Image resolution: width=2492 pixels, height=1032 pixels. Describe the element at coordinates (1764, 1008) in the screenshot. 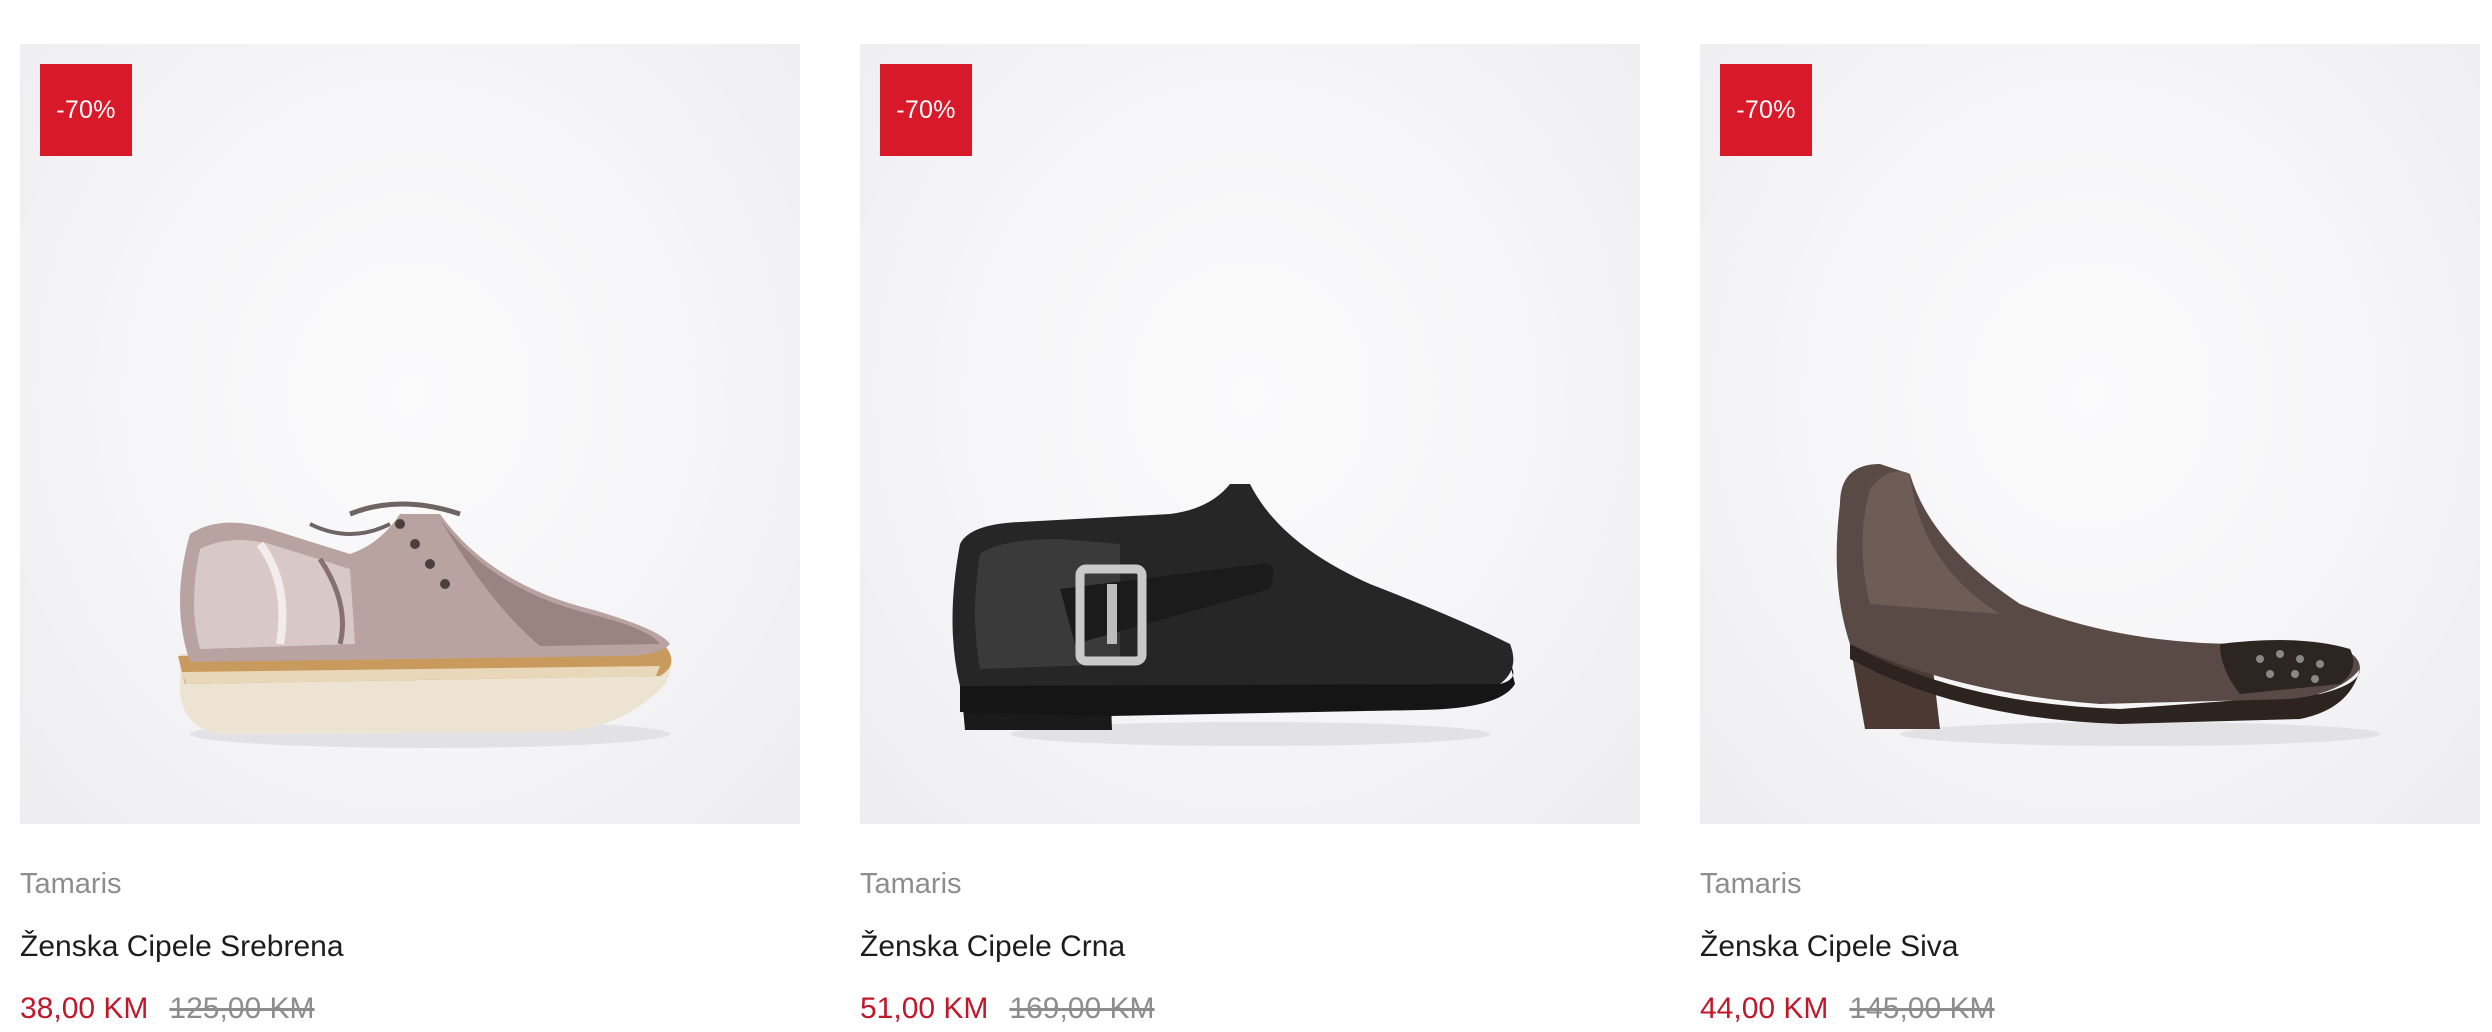

I see `sale-price: 44,00 KM` at that location.